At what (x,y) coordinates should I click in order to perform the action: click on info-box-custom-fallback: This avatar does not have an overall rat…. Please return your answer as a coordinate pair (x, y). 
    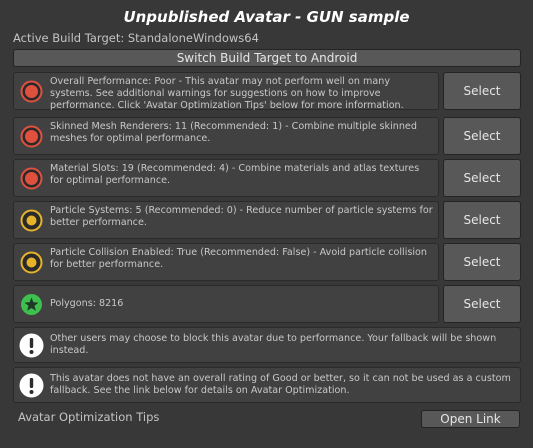
    Looking at the image, I should click on (267, 385).